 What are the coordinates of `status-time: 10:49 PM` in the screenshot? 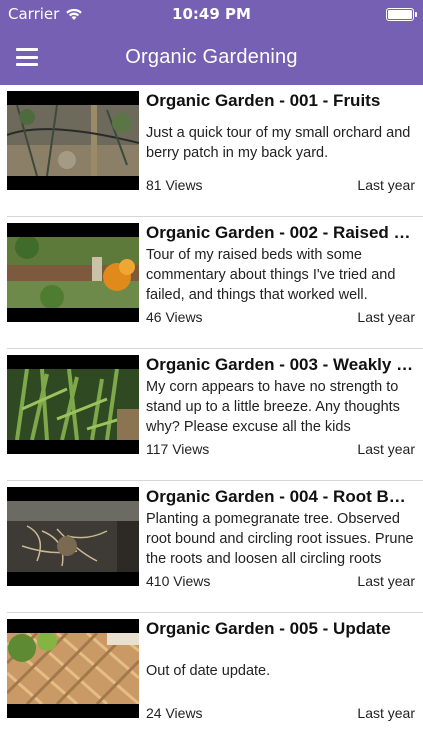 It's located at (211, 14).